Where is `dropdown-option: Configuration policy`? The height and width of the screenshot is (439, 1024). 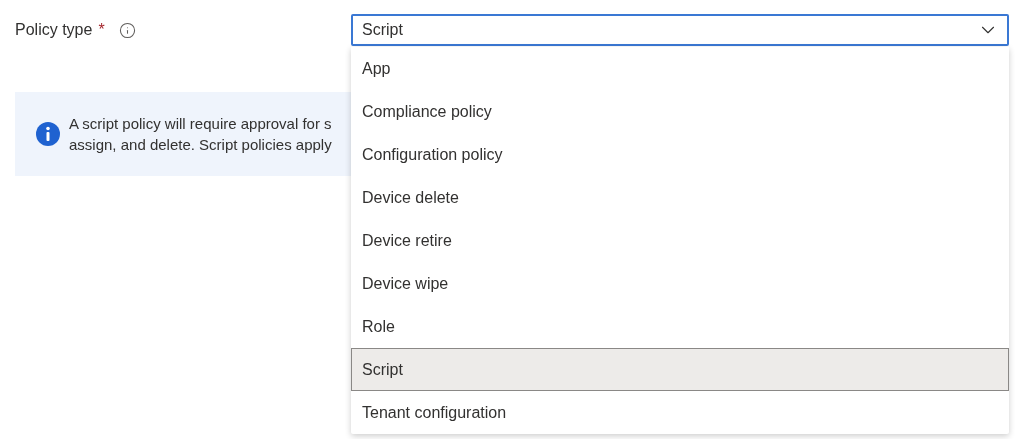 dropdown-option: Configuration policy is located at coordinates (680, 154).